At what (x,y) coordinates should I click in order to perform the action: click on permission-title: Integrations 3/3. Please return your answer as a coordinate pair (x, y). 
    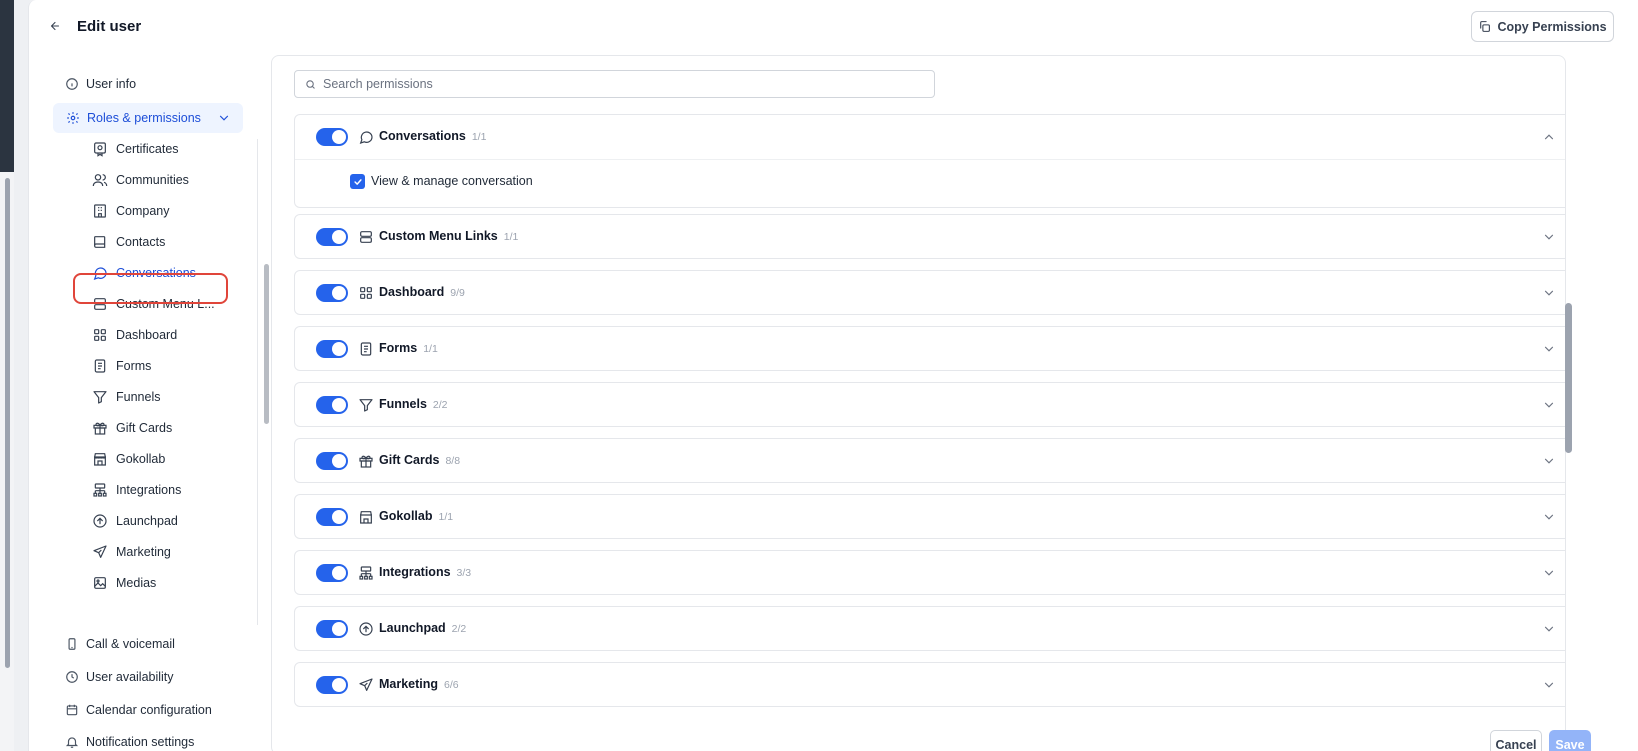
    Looking at the image, I should click on (425, 572).